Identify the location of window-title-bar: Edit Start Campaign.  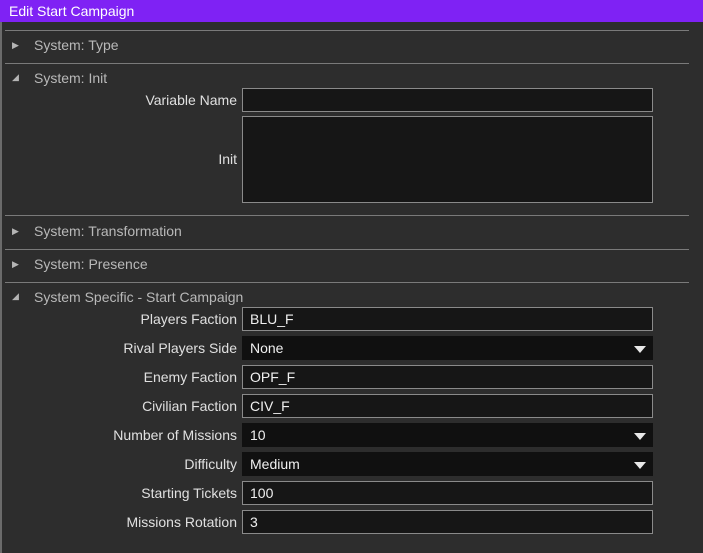
(351, 11).